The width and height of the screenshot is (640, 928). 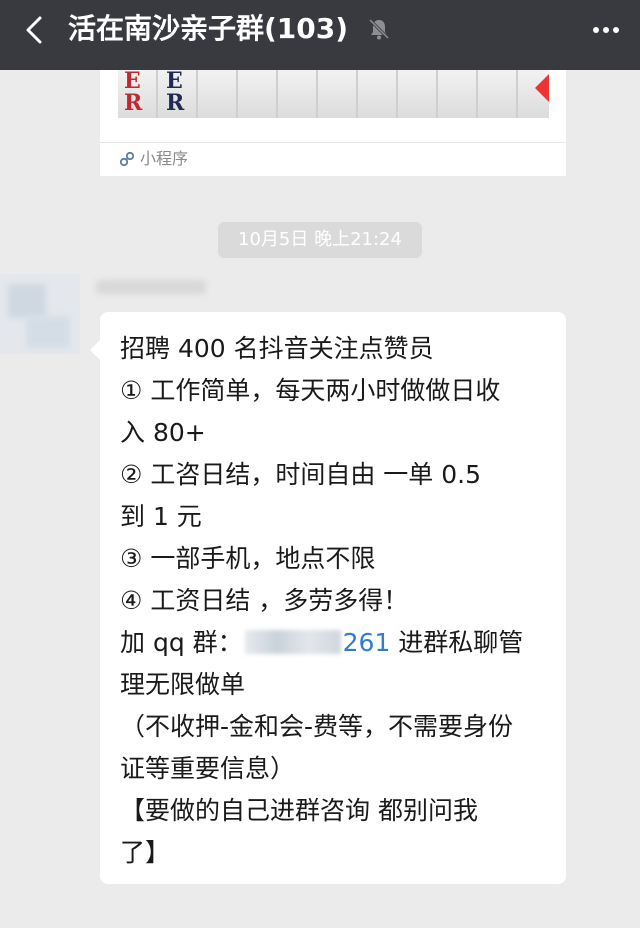 I want to click on avatar, so click(x=40, y=314).